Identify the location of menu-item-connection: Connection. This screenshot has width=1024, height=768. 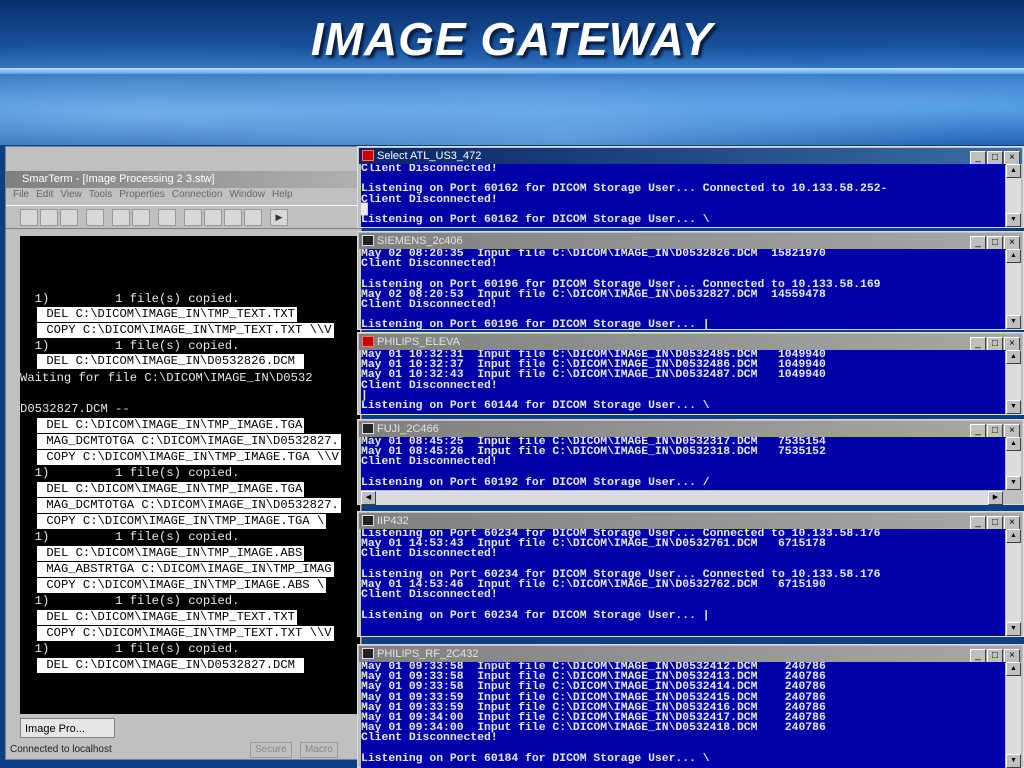
(197, 194).